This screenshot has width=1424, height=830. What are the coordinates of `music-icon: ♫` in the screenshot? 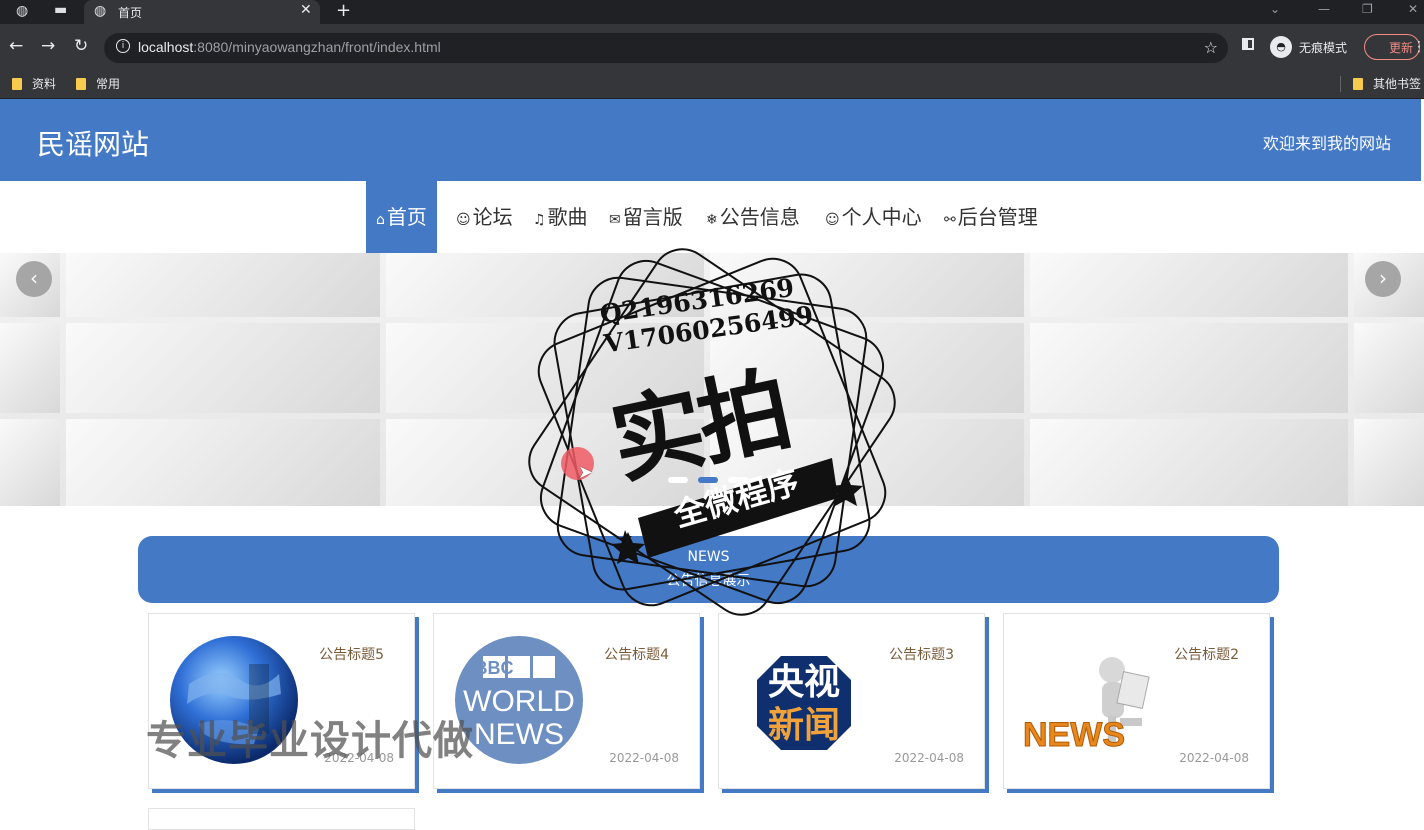 It's located at (539, 220).